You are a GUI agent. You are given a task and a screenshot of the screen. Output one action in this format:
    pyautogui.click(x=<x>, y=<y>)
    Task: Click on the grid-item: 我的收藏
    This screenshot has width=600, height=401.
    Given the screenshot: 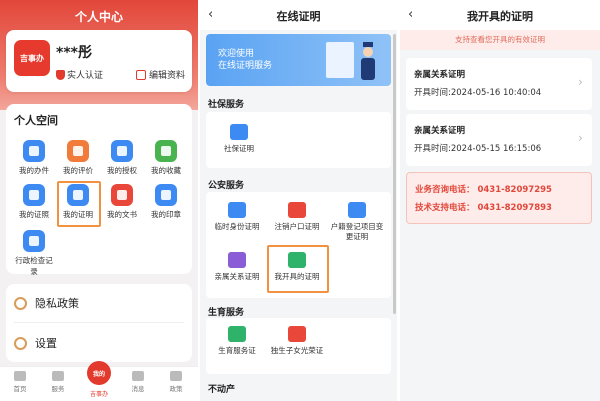 What is the action you would take?
    pyautogui.click(x=166, y=158)
    